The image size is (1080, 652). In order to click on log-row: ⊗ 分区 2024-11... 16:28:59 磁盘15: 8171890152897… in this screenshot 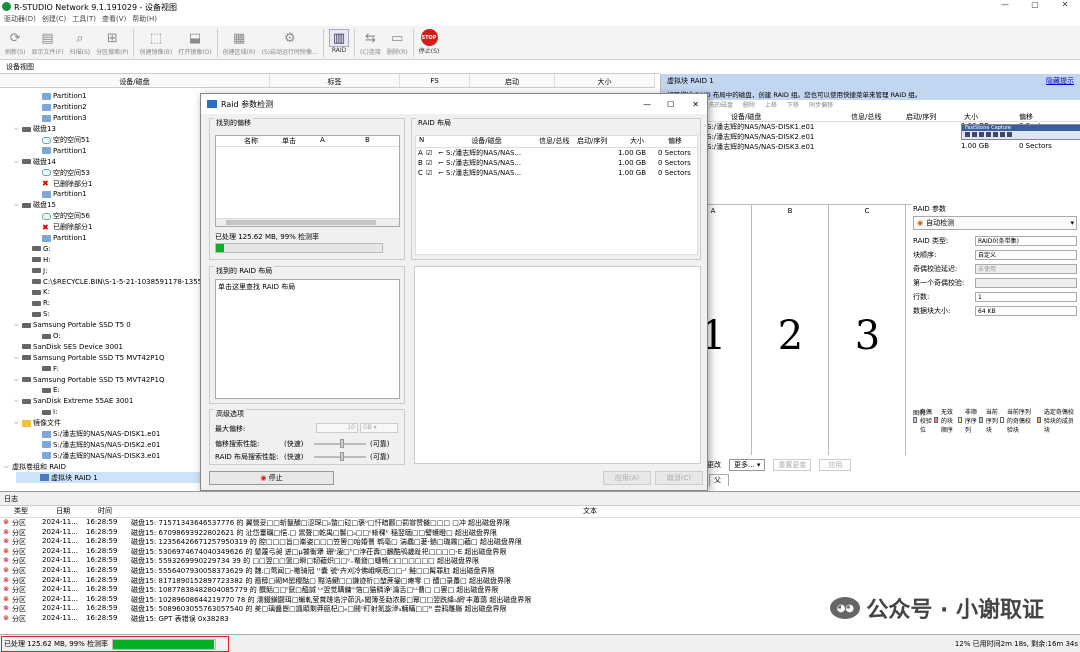, I will do `click(540, 581)`.